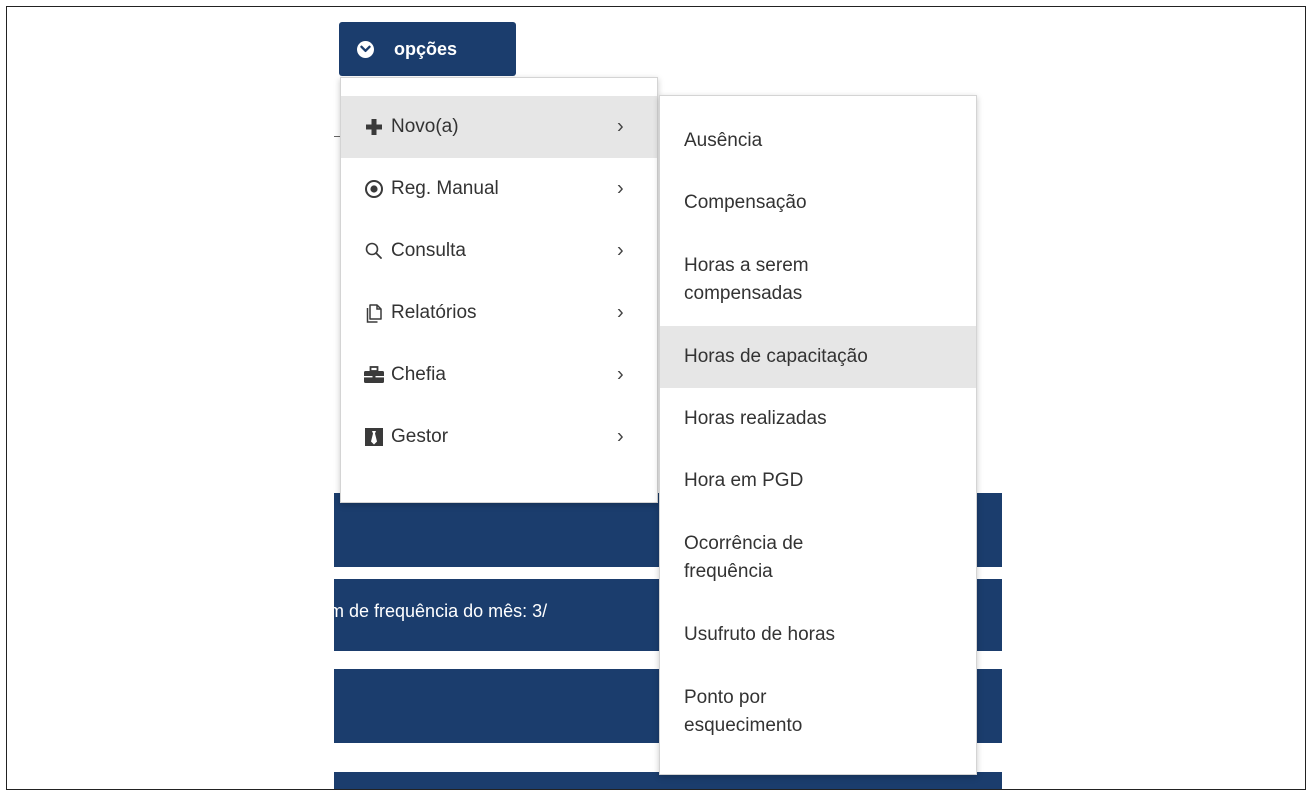 Image resolution: width=1314 pixels, height=792 pixels. I want to click on menu-item-consulta: Consulta ›, so click(499, 251).